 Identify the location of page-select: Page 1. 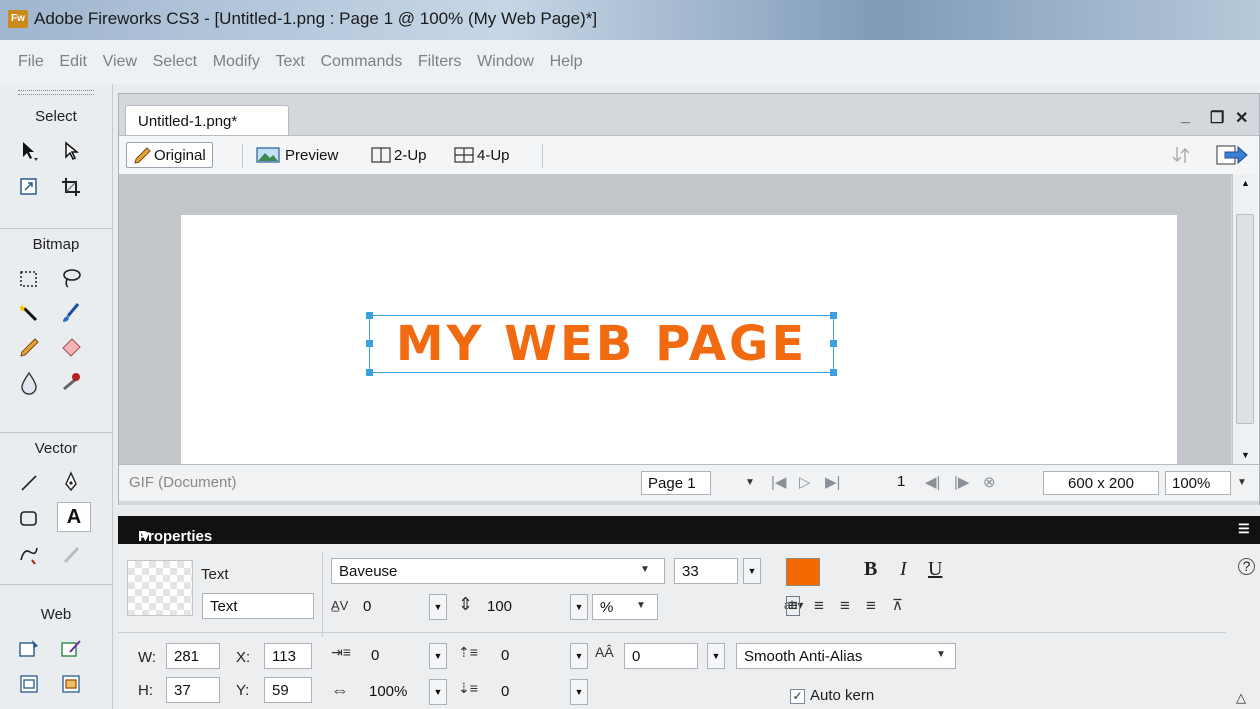
(676, 483).